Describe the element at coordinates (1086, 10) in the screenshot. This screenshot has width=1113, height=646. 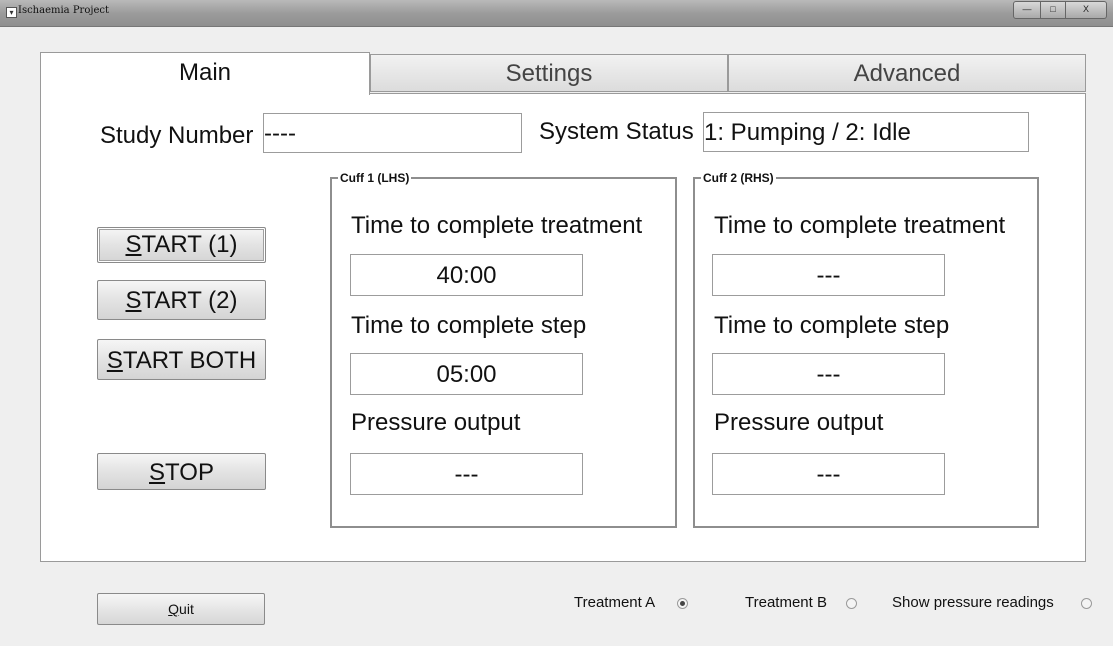
I see `close-icon: X` at that location.